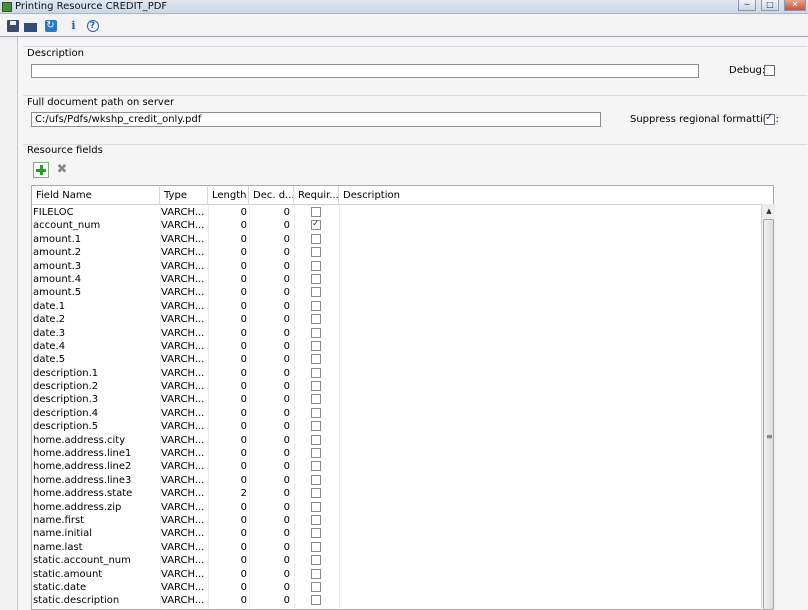 The image size is (808, 610). Describe the element at coordinates (316, 119) in the screenshot. I see `path-input: C:/ufs/Pdfs/wkshp_credit_only.pdf` at that location.